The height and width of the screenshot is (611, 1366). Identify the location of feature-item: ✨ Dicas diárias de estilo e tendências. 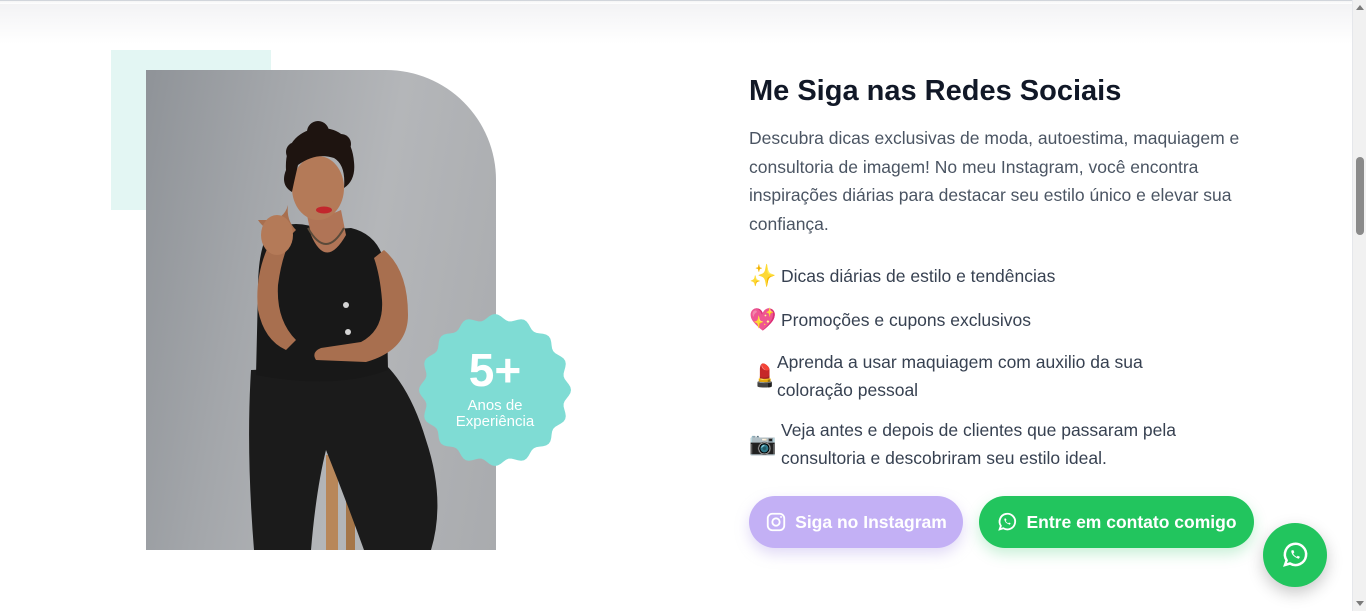
(1009, 276).